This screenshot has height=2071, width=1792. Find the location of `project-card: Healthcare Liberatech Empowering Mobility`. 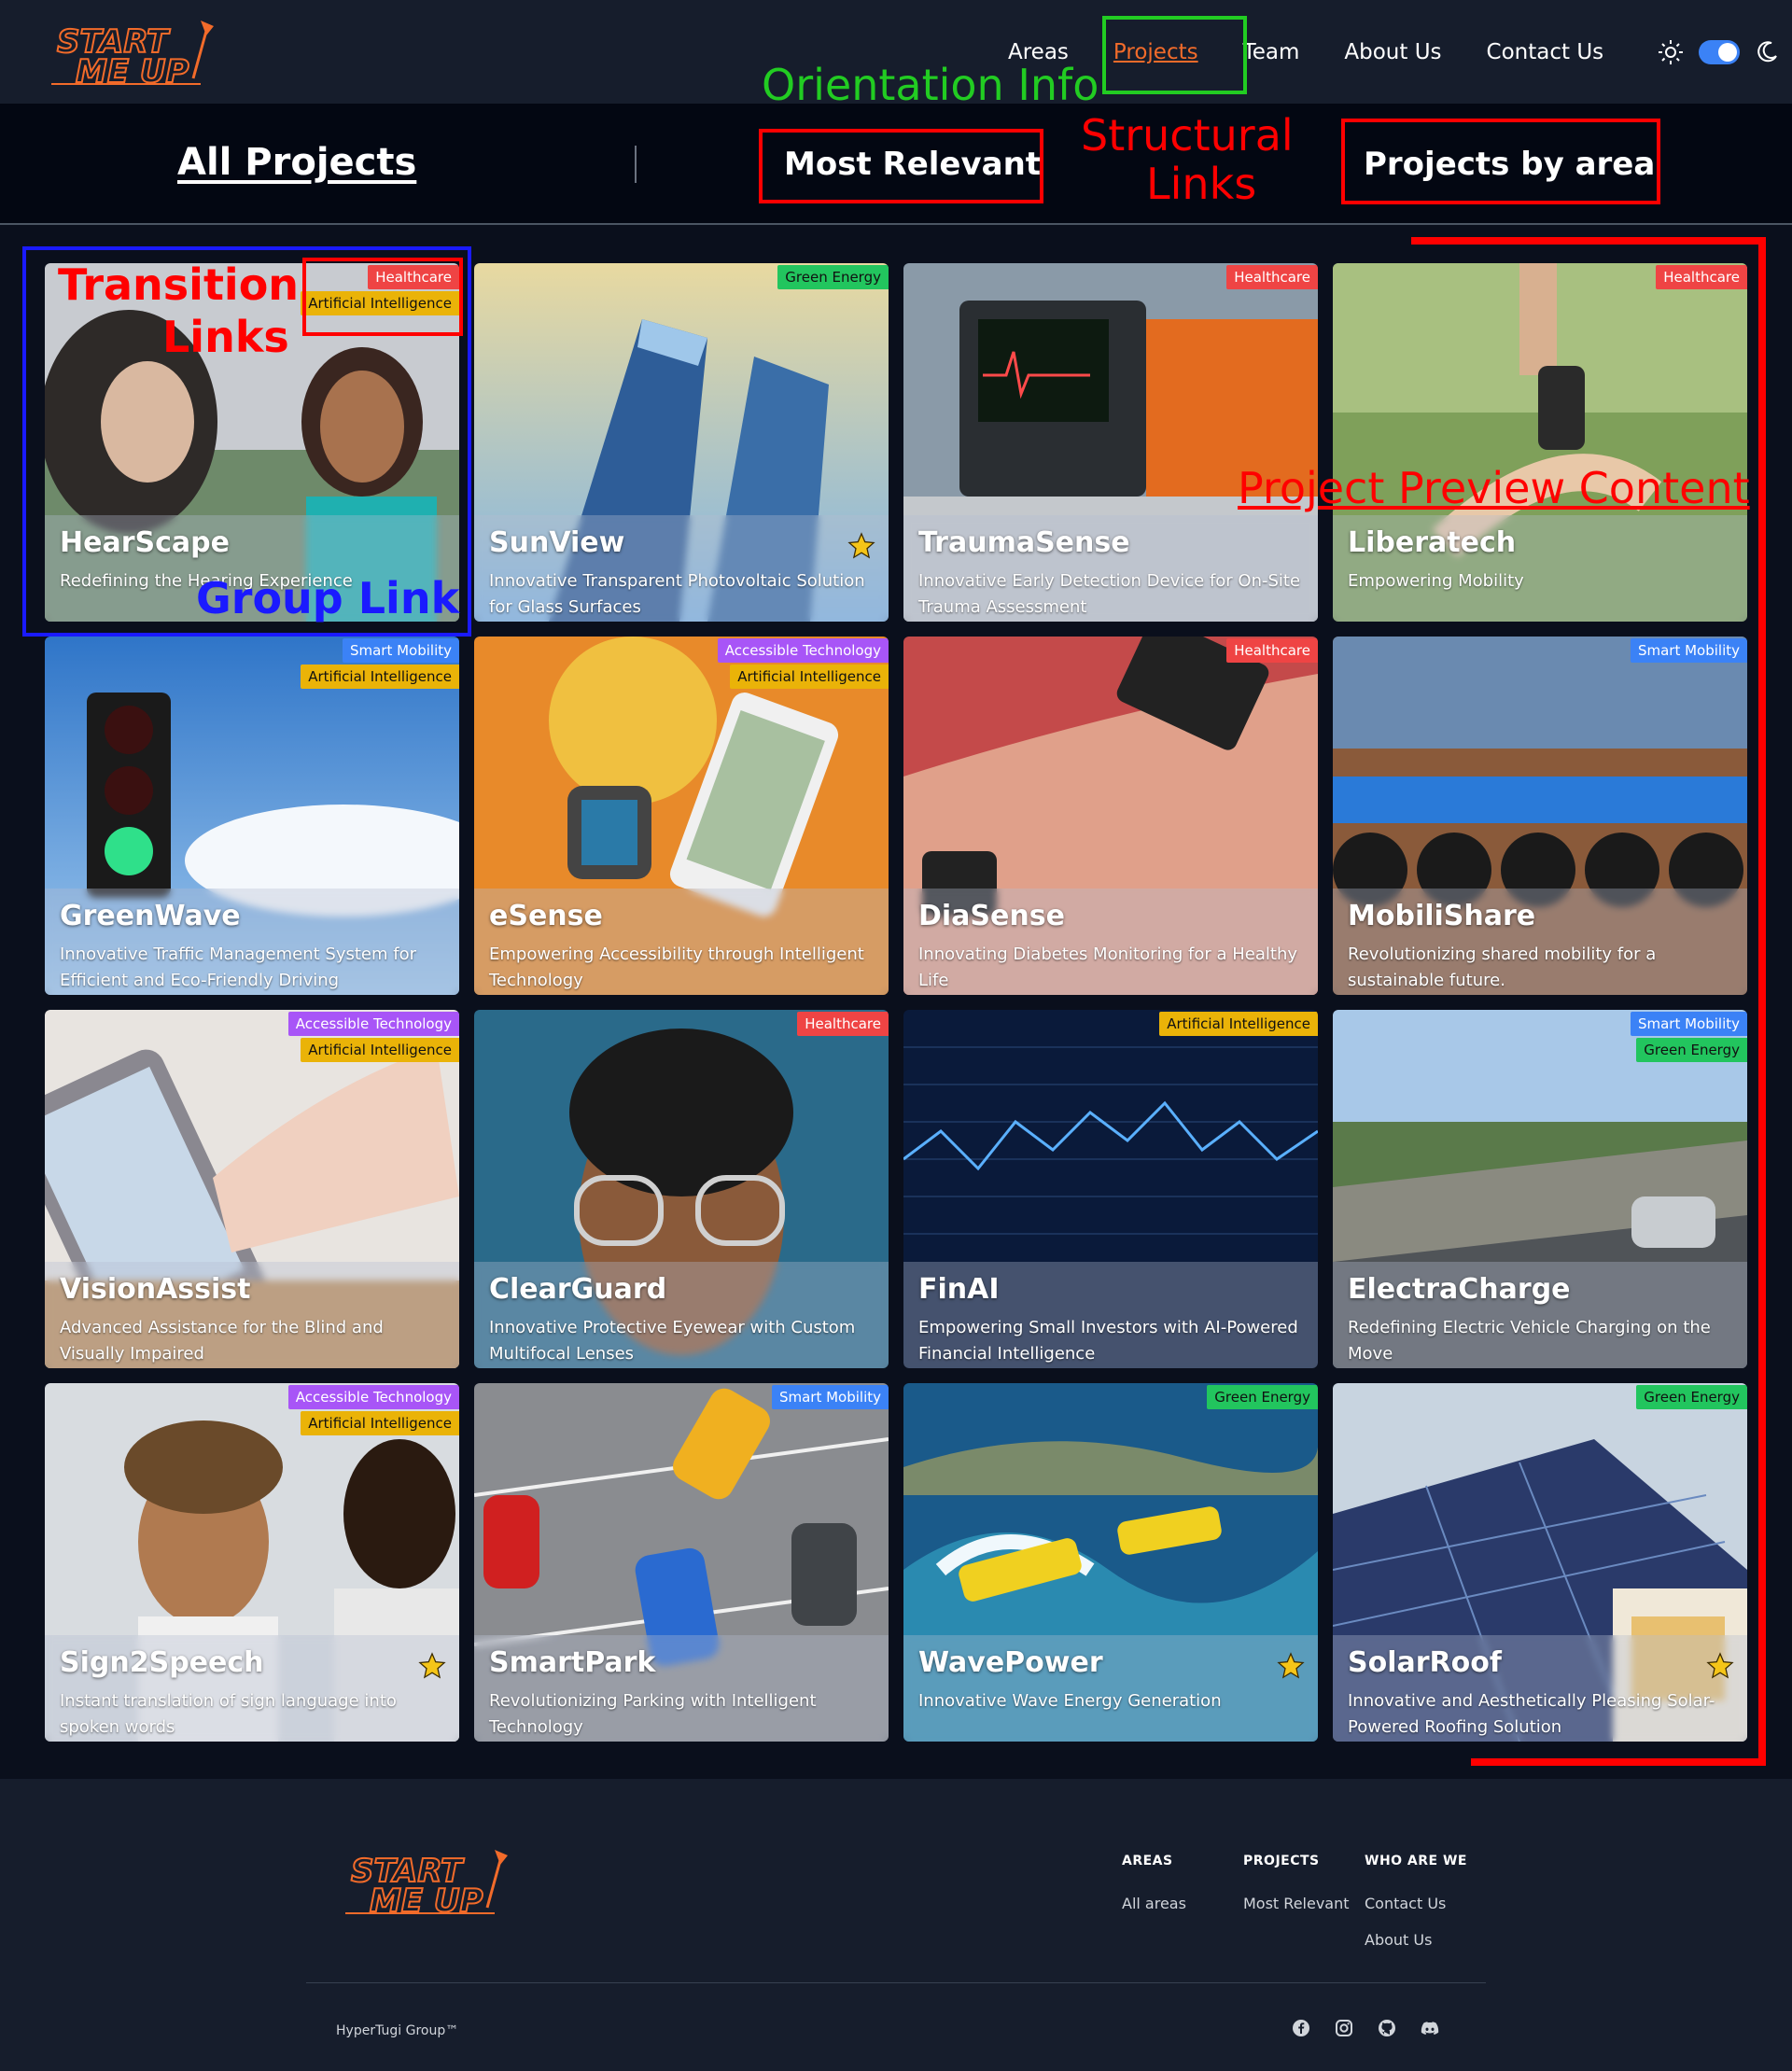

project-card: Healthcare Liberatech Empowering Mobility is located at coordinates (1540, 442).